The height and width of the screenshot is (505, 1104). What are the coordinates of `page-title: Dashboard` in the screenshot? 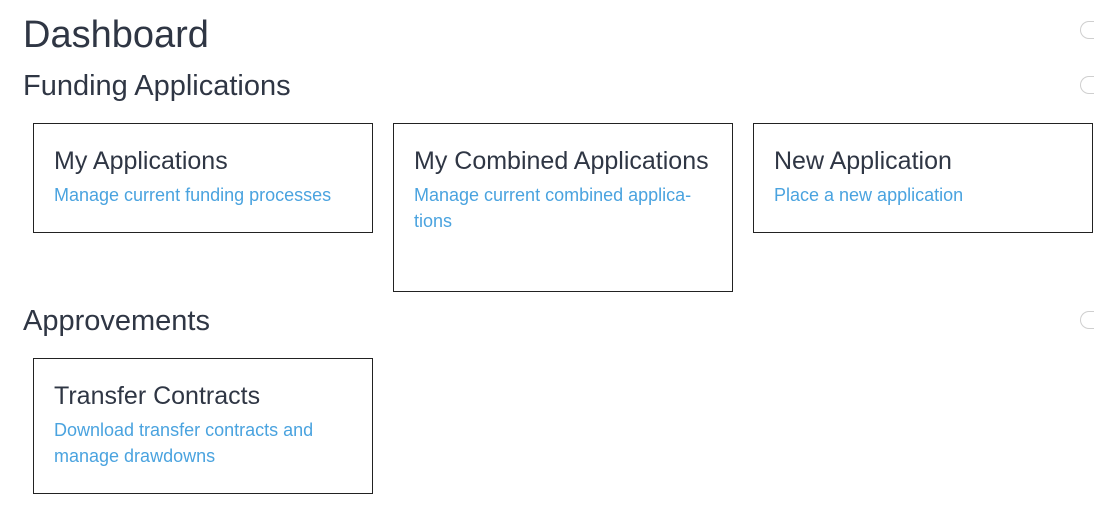 It's located at (116, 35).